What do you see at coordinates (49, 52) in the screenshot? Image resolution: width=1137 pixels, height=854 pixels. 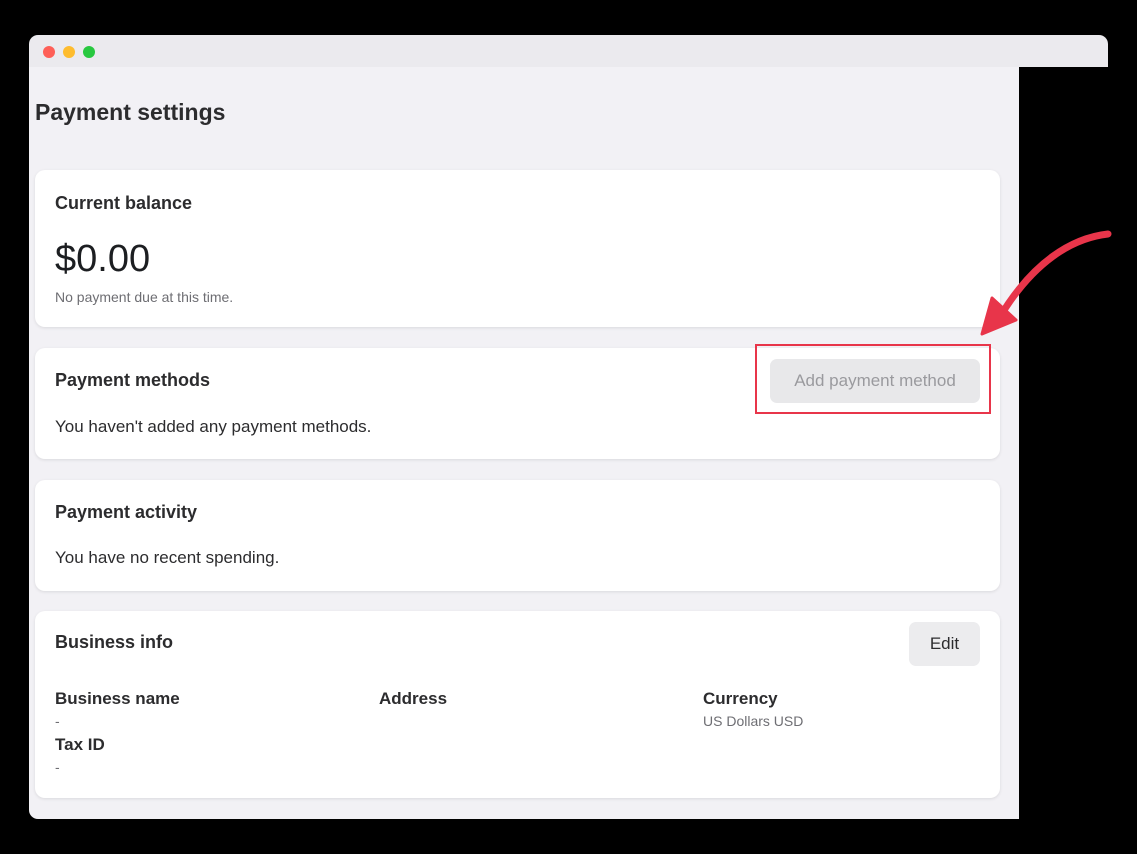 I see `close-window-button` at bounding box center [49, 52].